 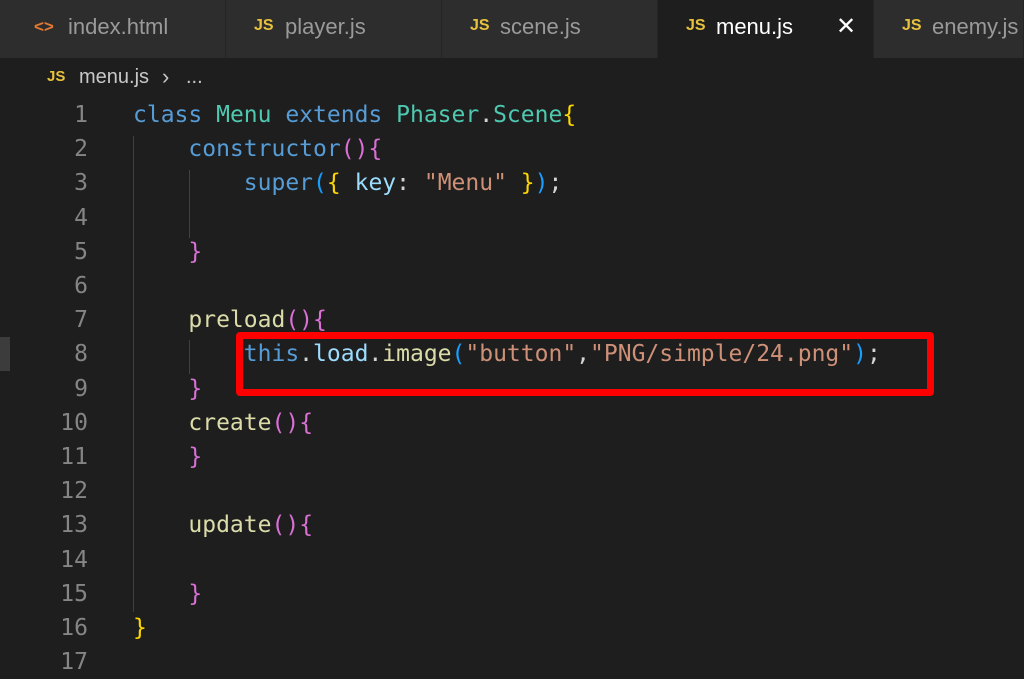 I want to click on code-text: update(){, so click(x=223, y=525).